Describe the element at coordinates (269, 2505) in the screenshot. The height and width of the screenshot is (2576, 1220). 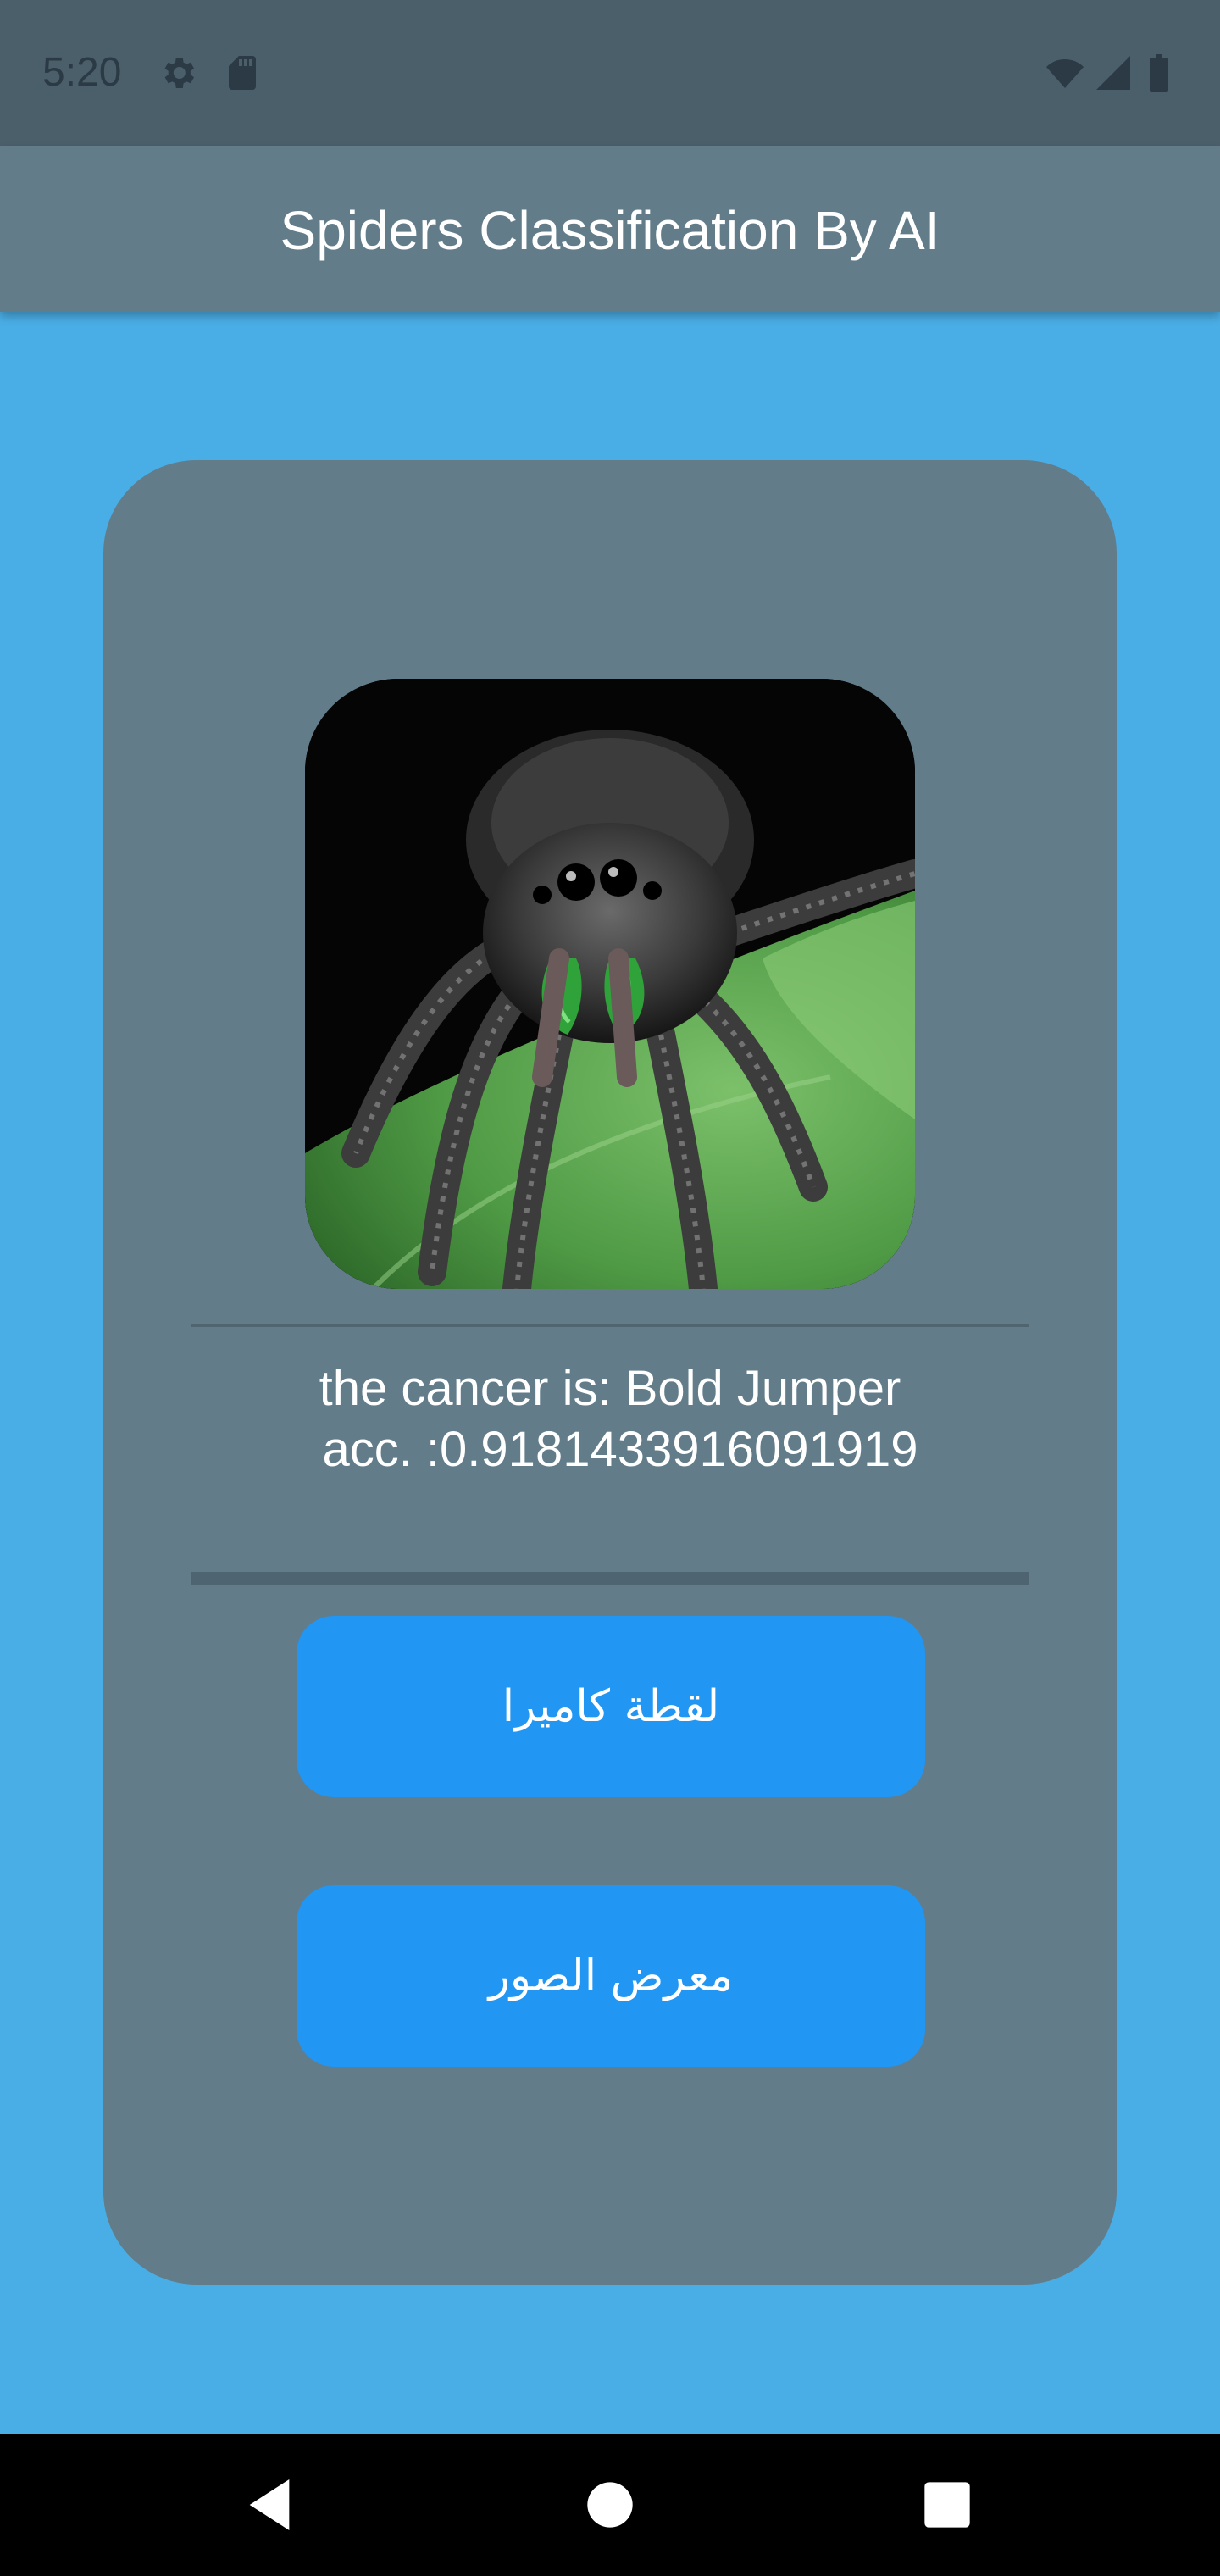
I see `back-icon` at that location.